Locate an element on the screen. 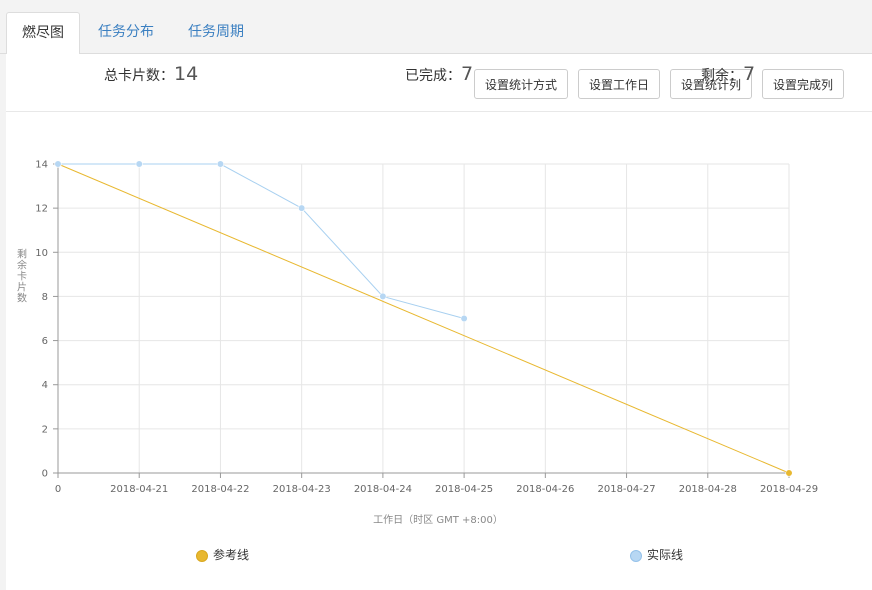  legend-actual-swatch is located at coordinates (636, 555).